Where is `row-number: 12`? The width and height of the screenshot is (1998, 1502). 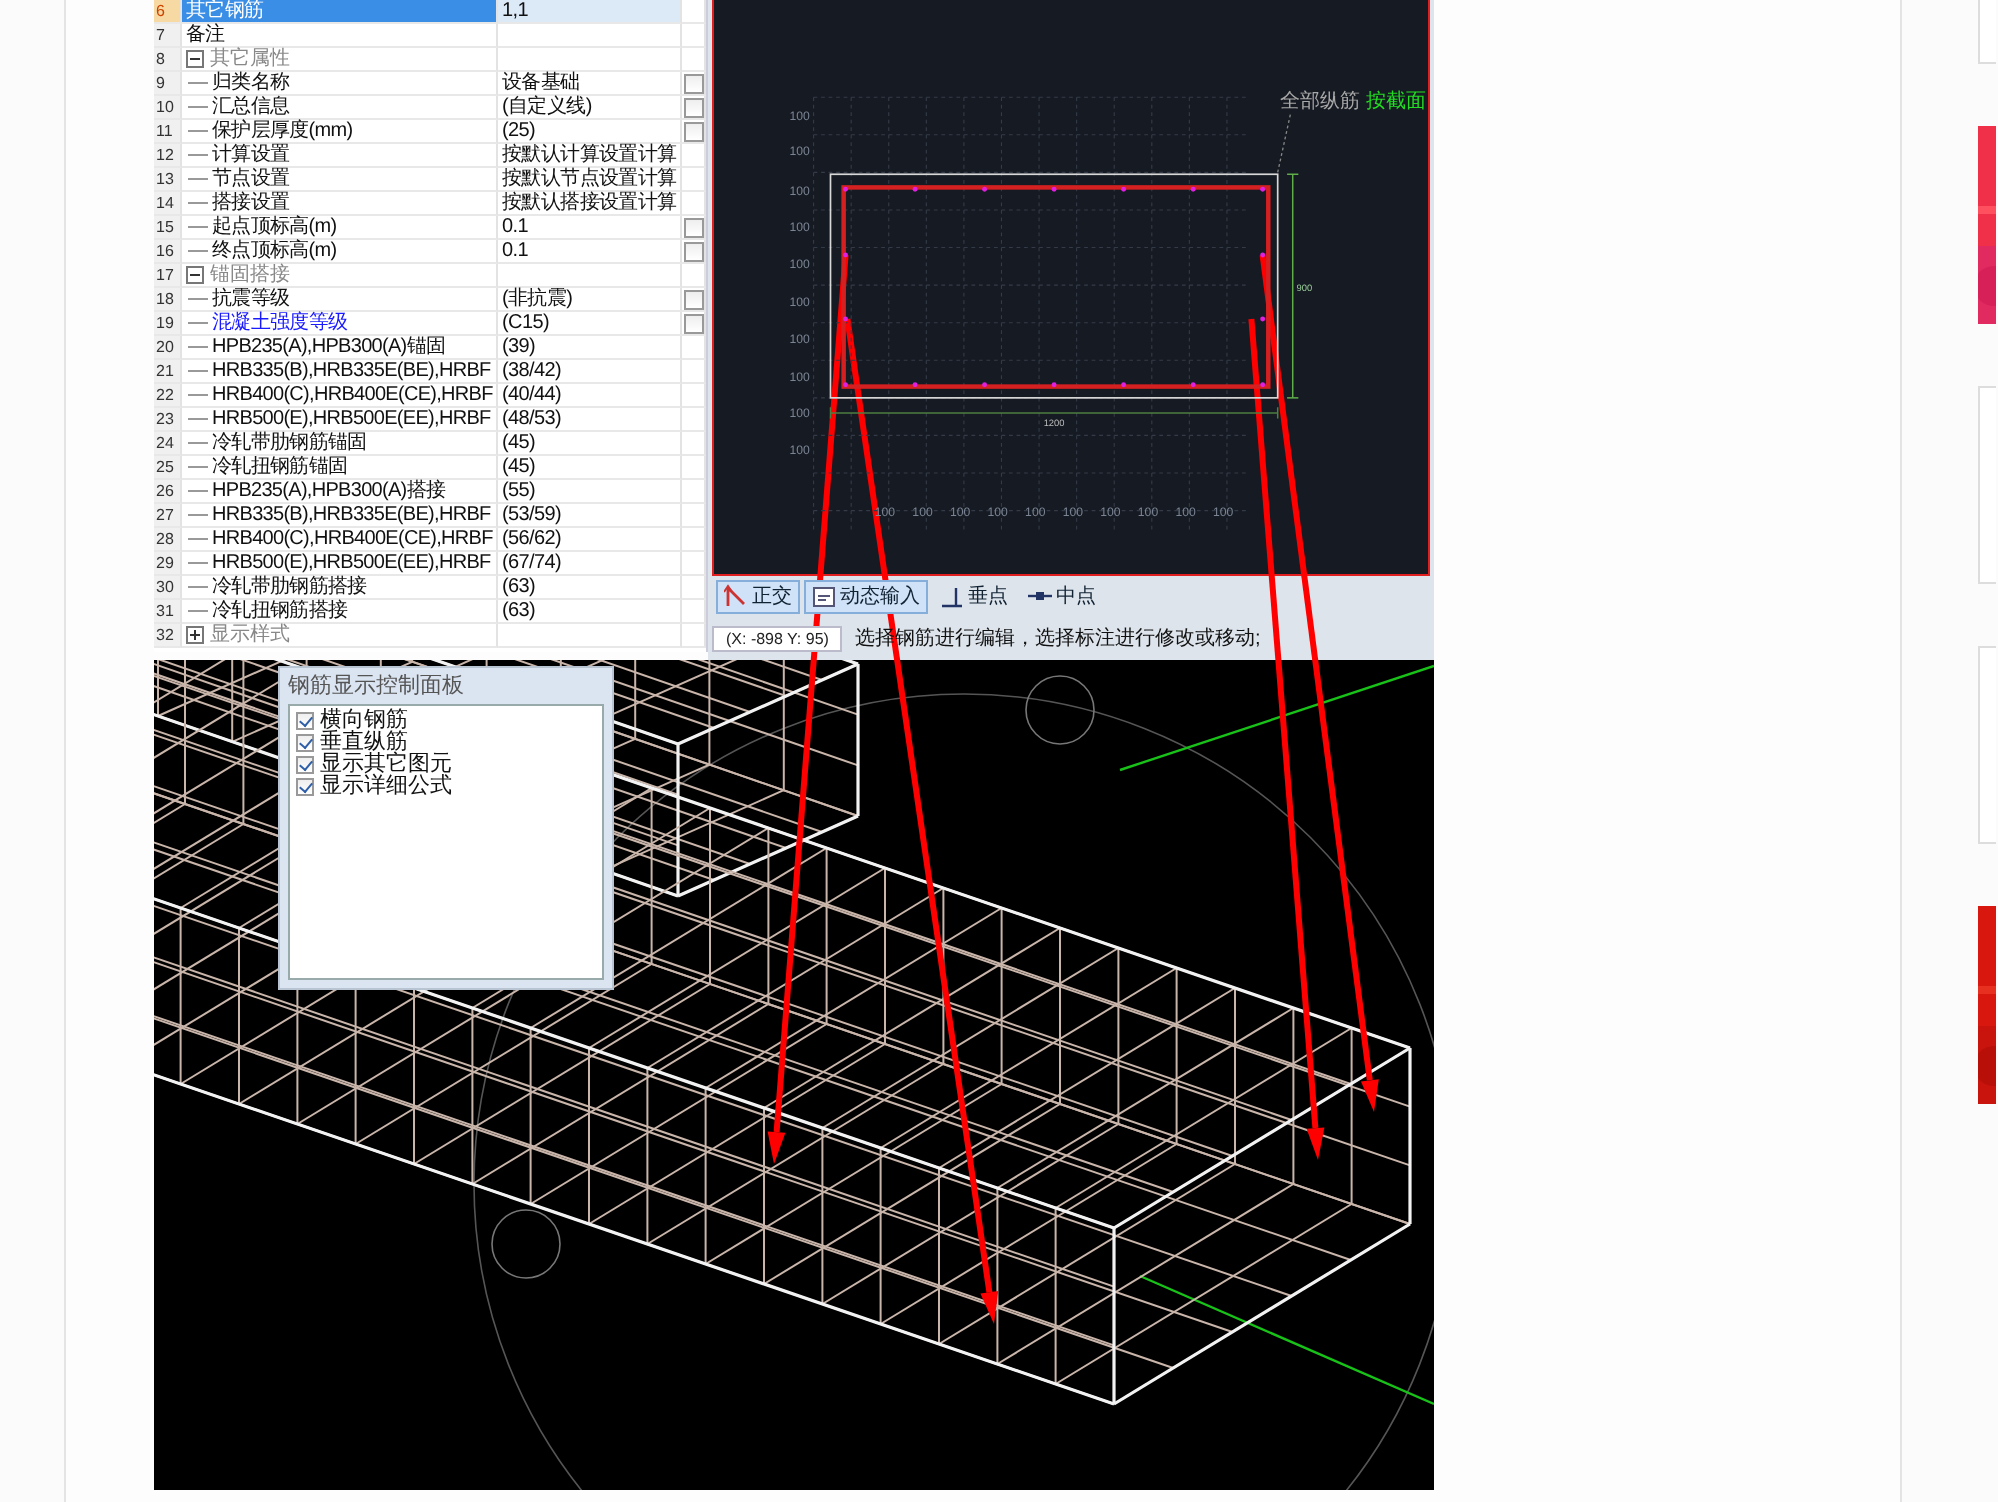 row-number: 12 is located at coordinates (168, 156).